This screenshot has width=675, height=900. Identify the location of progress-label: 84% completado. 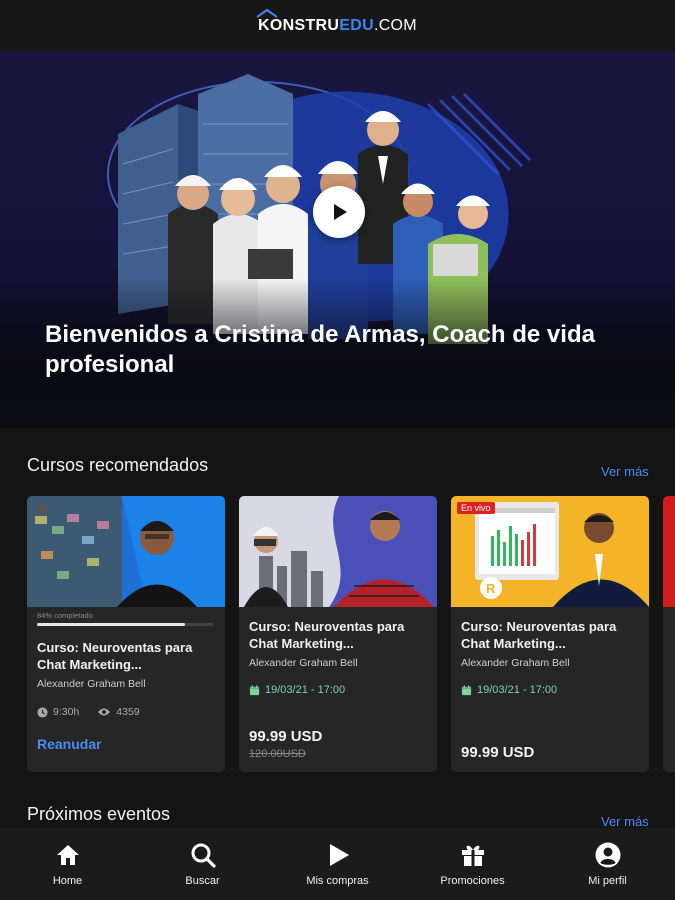
(65, 615).